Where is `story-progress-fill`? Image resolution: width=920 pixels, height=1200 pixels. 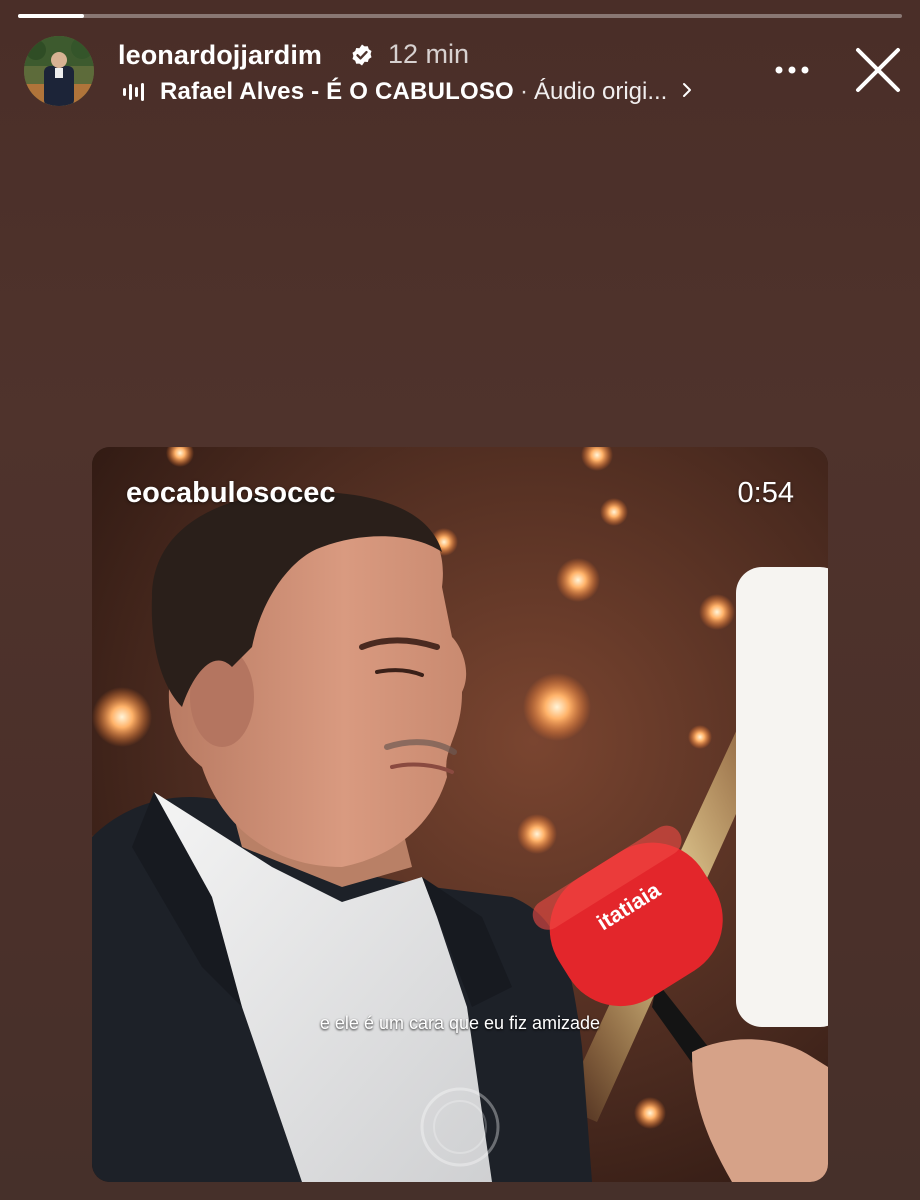 story-progress-fill is located at coordinates (51, 16).